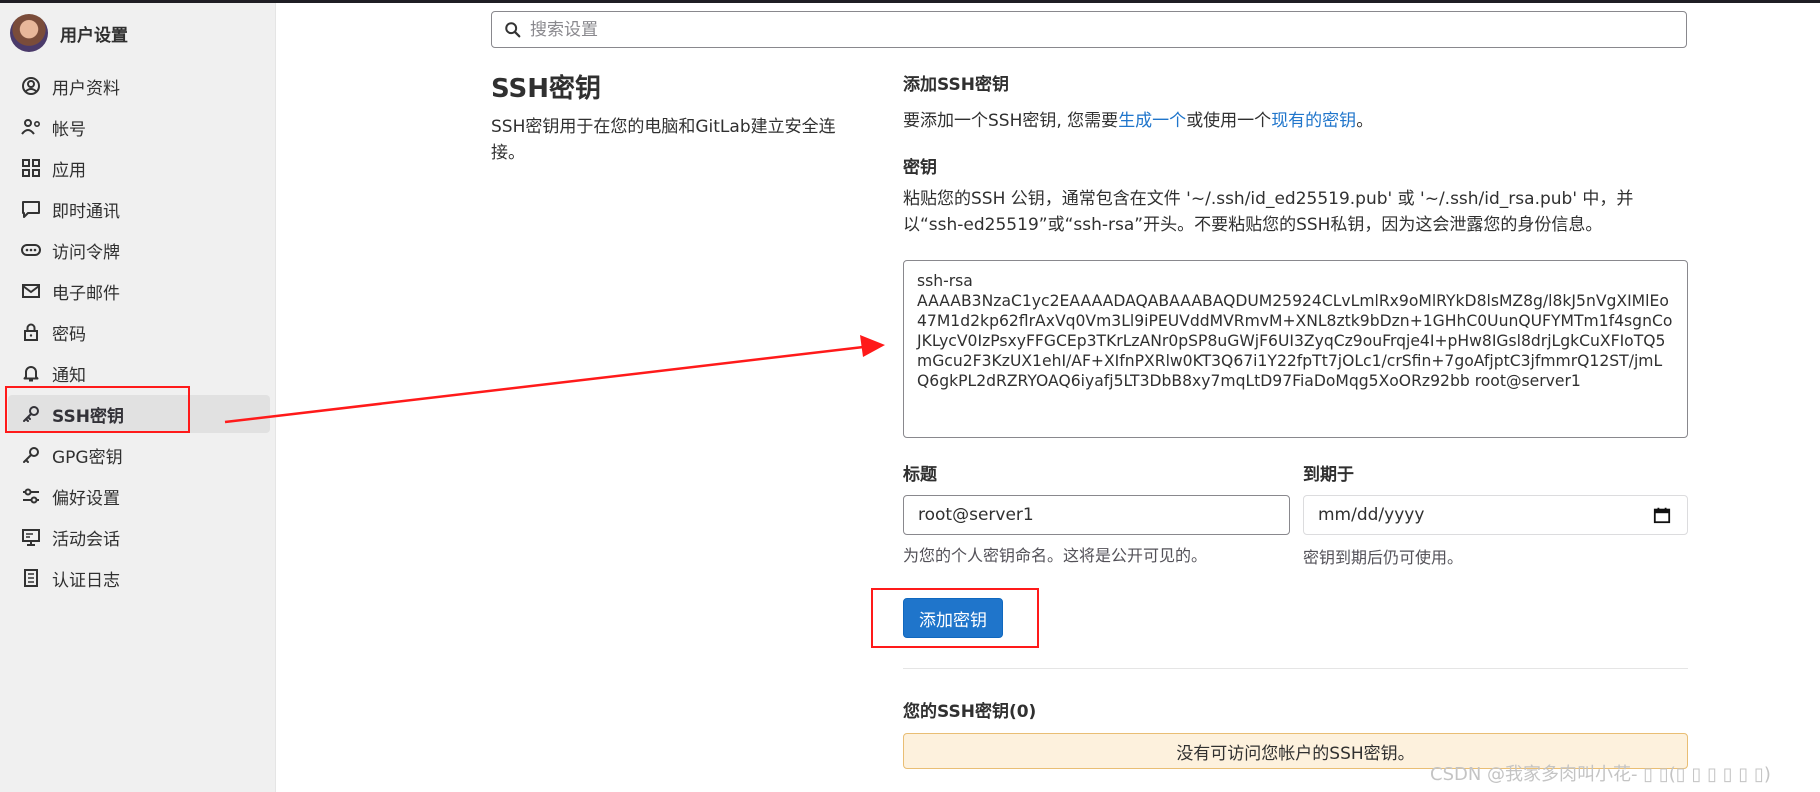  I want to click on watermark: CSDN @我家多肉叫小花- ▯ ▯(▯ ▯ ▯ ▯ ▯ ▯), so click(1600, 774).